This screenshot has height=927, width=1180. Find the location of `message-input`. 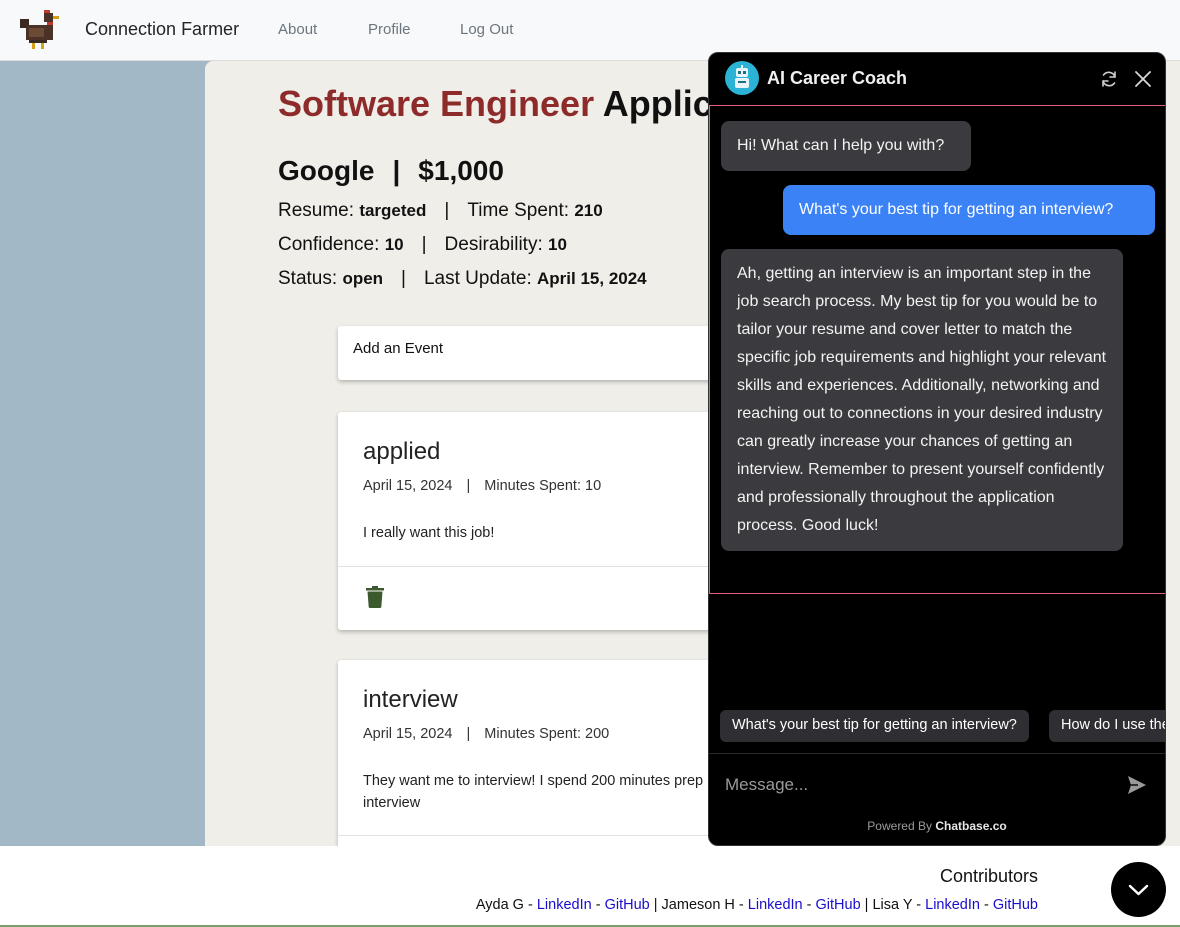

message-input is located at coordinates (915, 785).